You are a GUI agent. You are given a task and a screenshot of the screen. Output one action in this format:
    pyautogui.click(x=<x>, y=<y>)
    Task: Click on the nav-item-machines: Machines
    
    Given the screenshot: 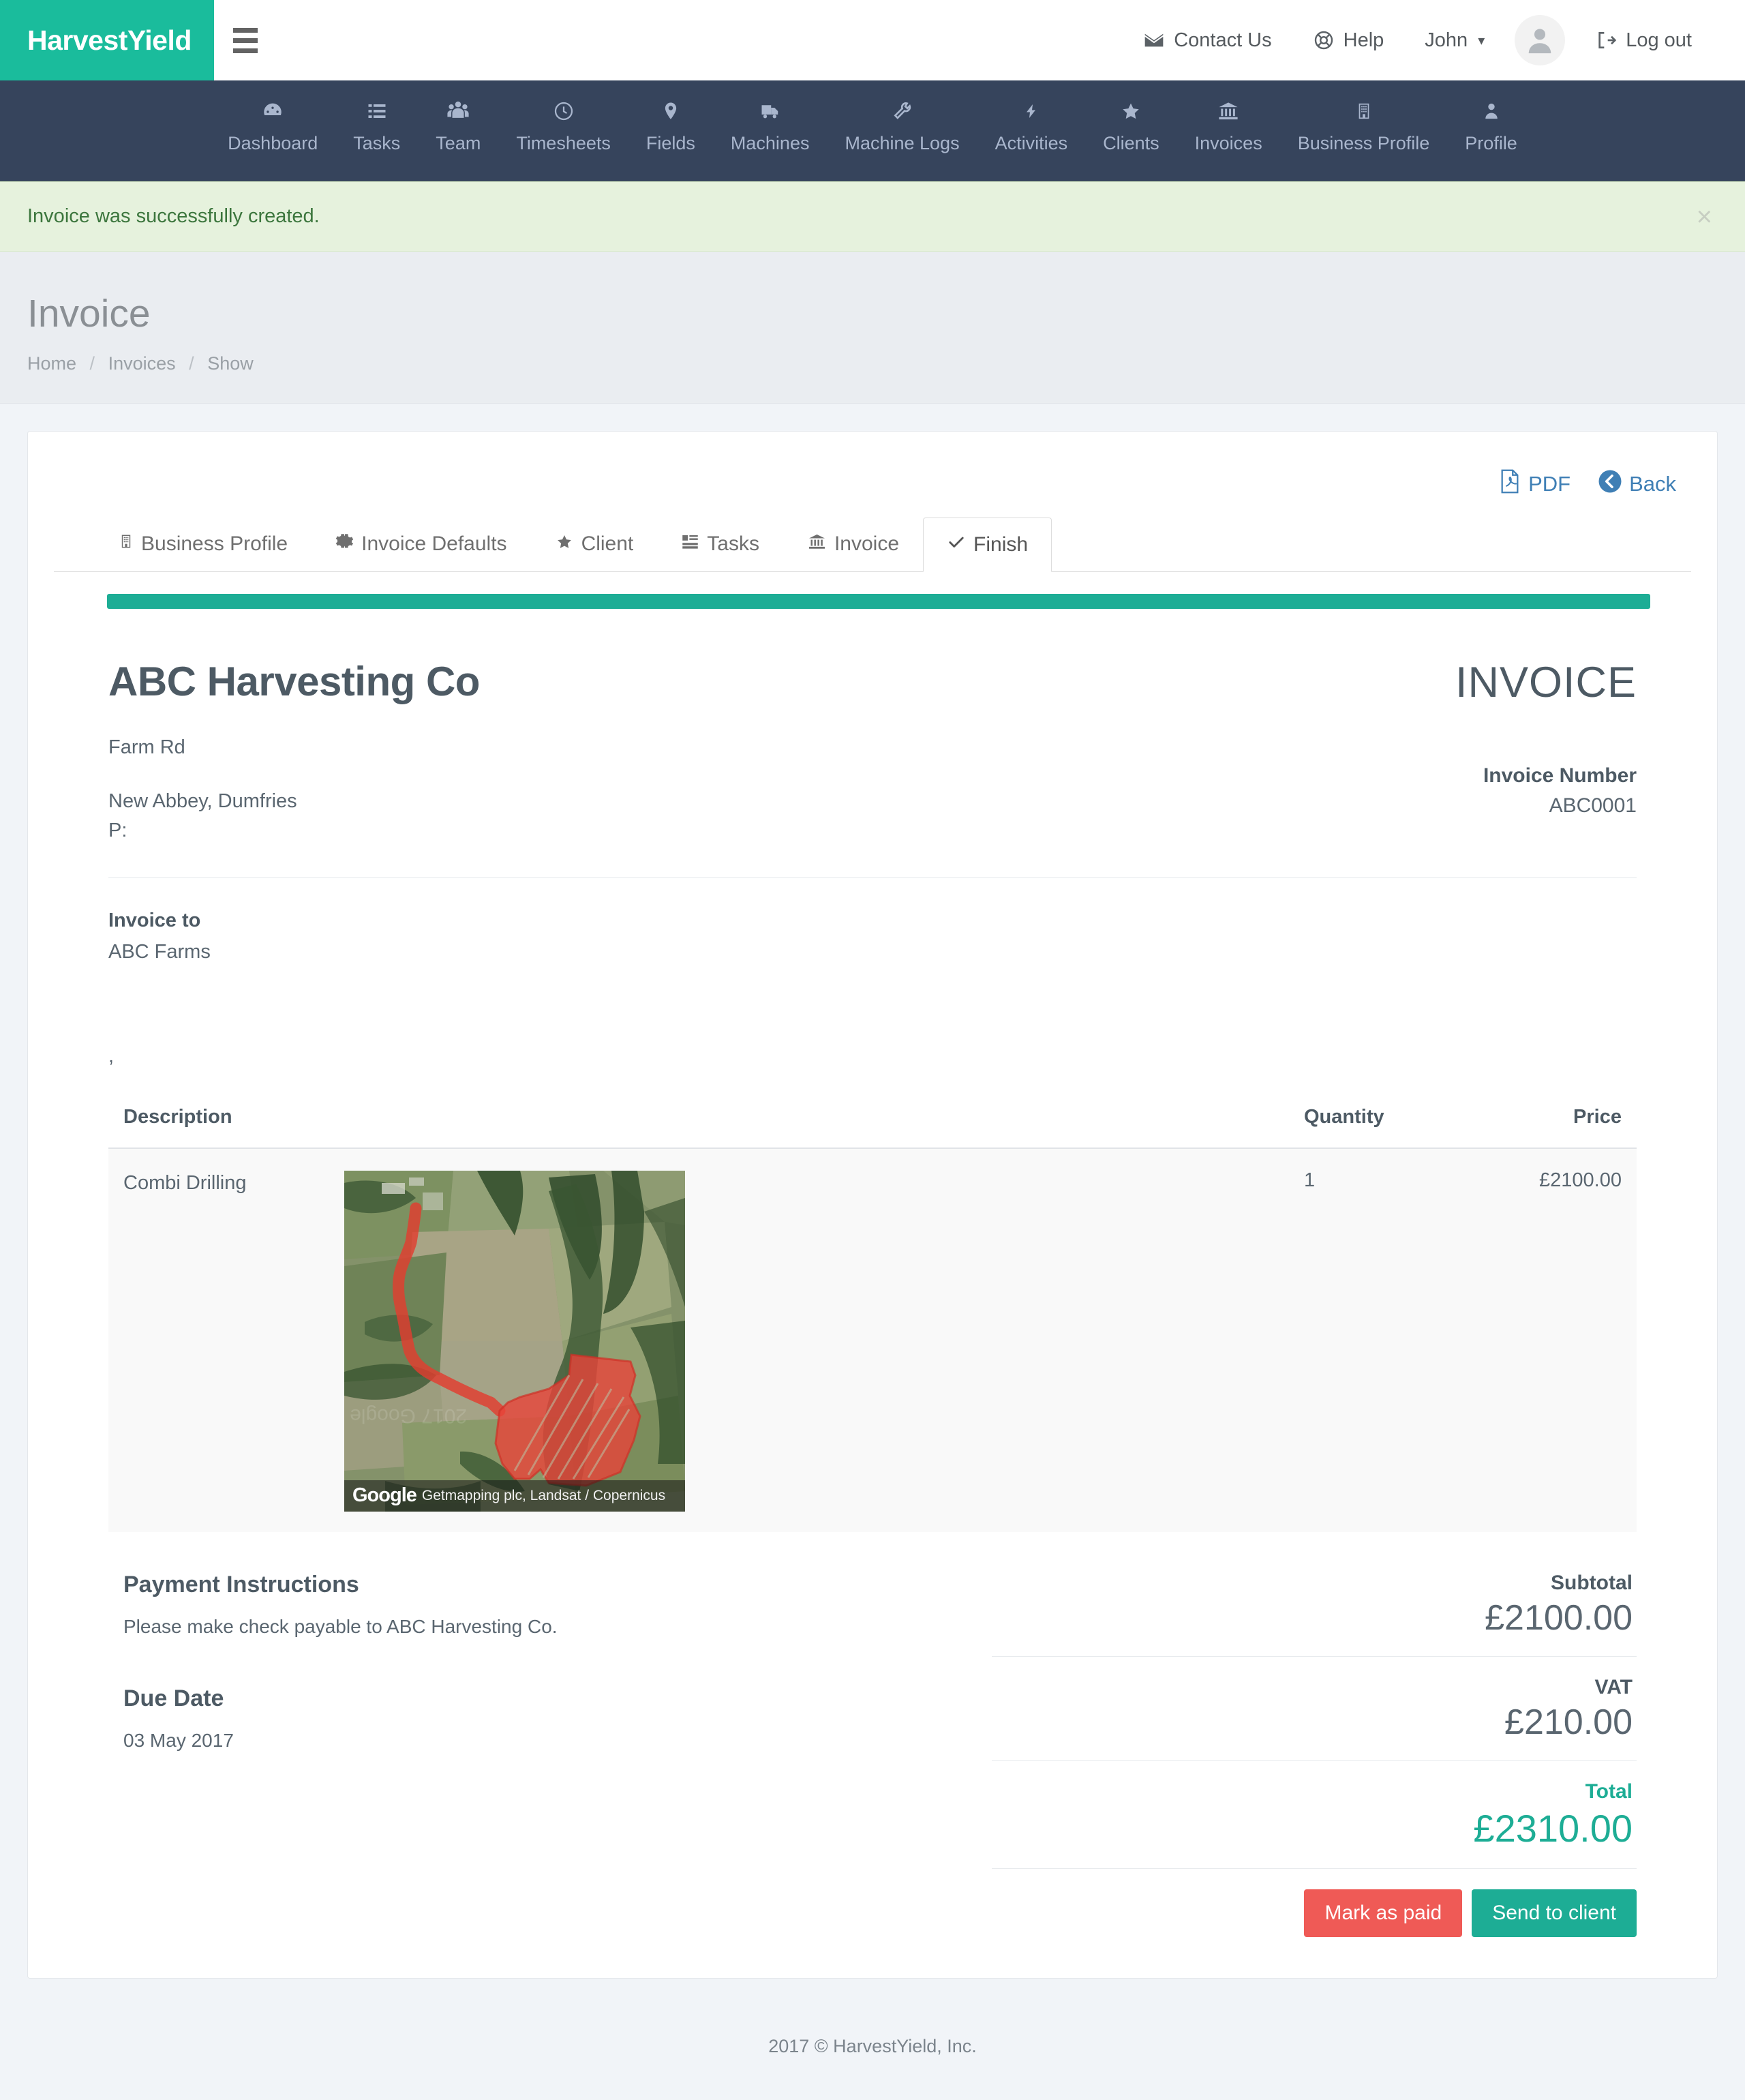 What is the action you would take?
    pyautogui.click(x=770, y=126)
    